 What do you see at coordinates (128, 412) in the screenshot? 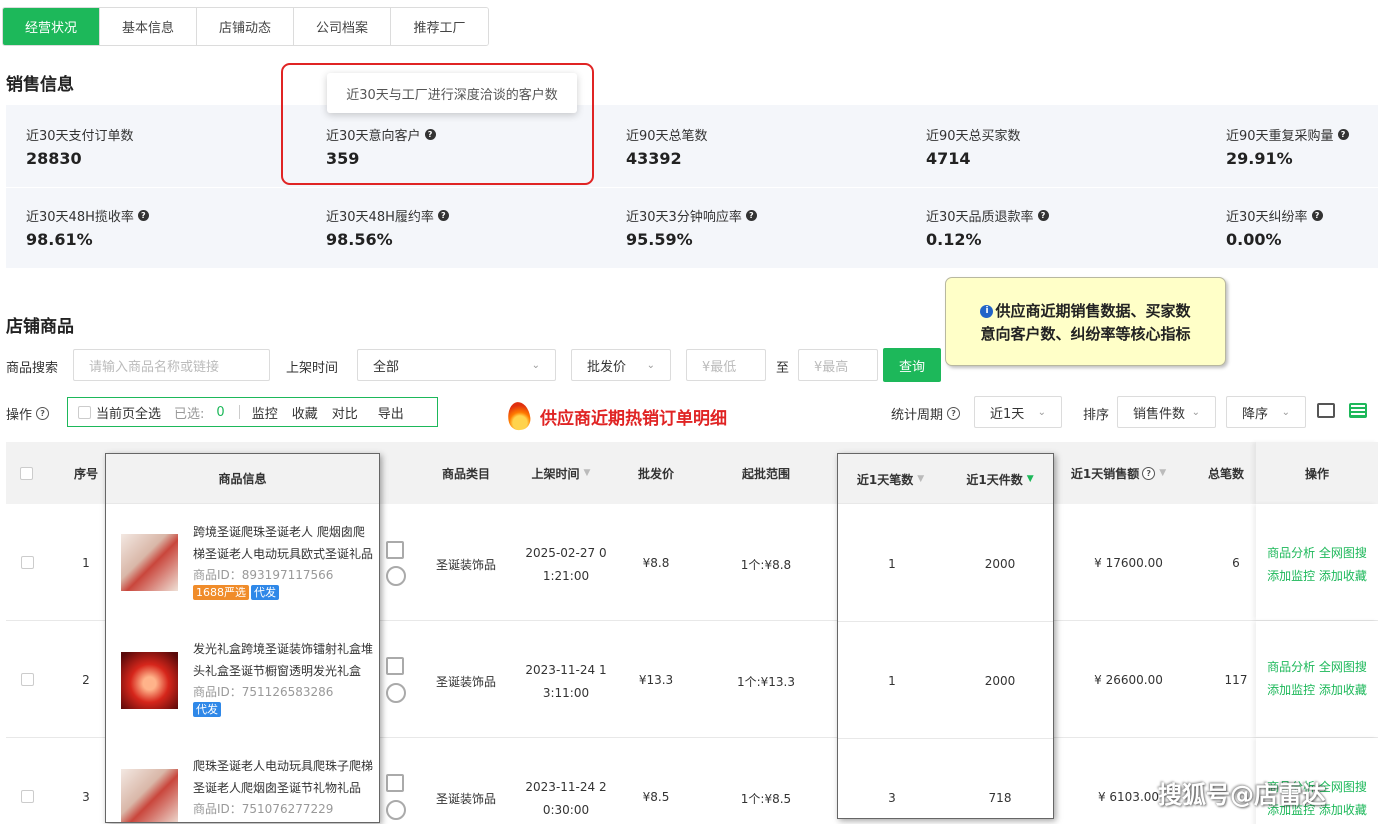
I see `select-all-label: 当前页全选` at bounding box center [128, 412].